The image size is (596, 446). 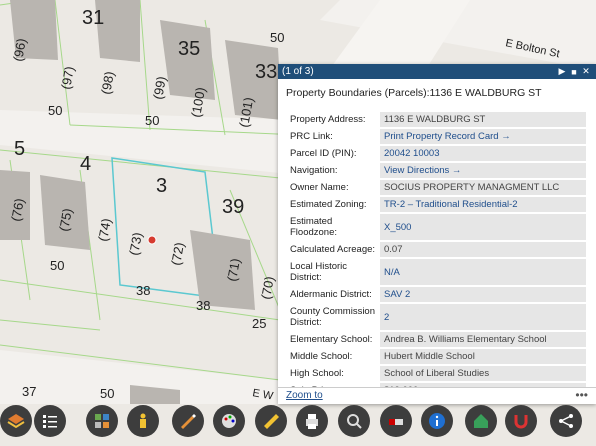 What do you see at coordinates (481, 421) in the screenshot?
I see `home-parcel-icon` at bounding box center [481, 421].